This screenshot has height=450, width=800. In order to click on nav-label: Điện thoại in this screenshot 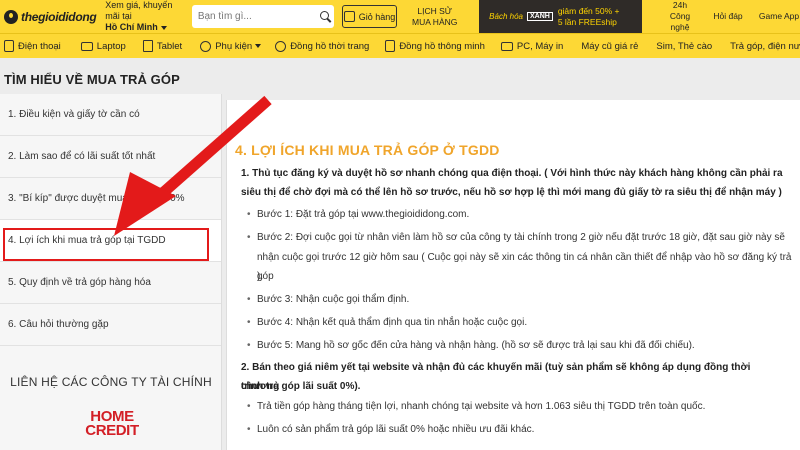, I will do `click(39, 46)`.